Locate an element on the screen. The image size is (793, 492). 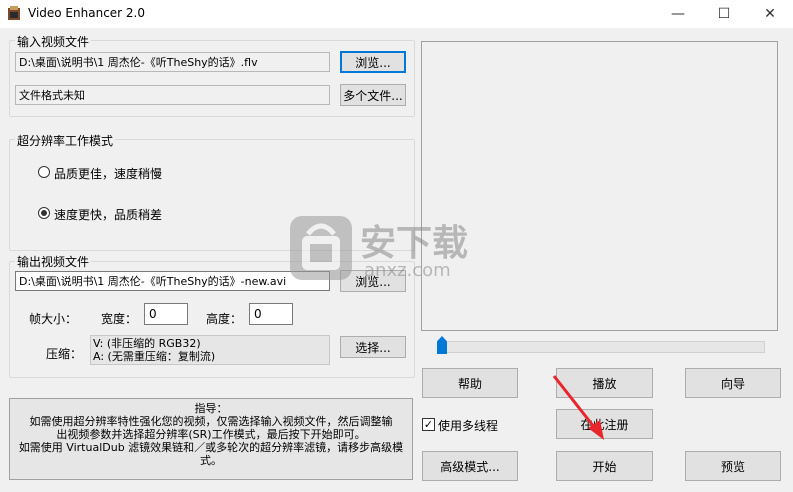
close-button: ✕ is located at coordinates (770, 14).